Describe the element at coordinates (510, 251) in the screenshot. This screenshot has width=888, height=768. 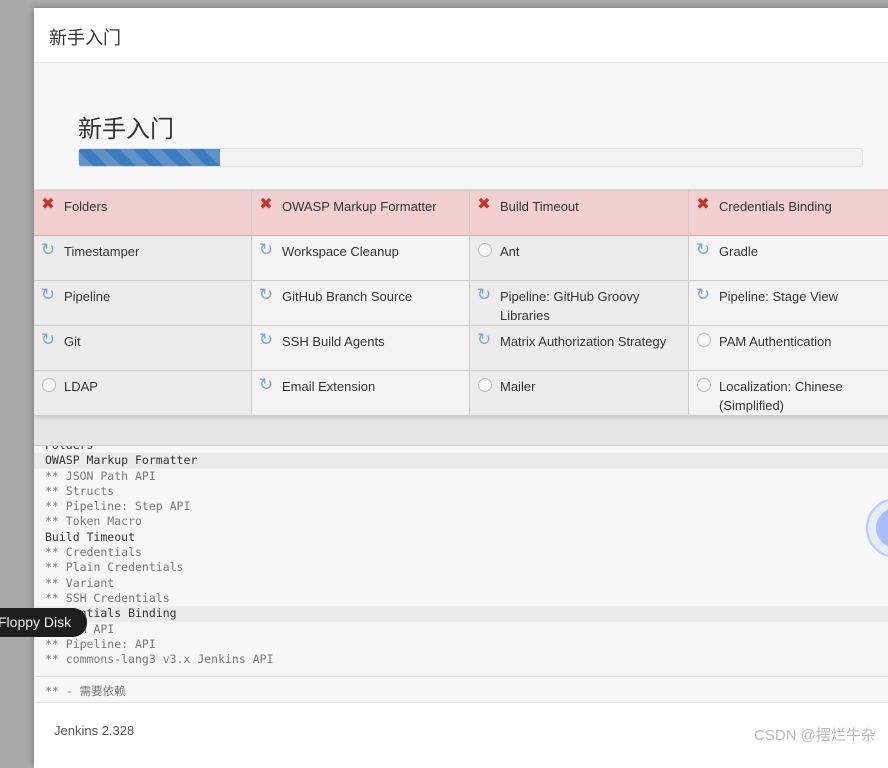
I see `plugin-name: Ant` at that location.